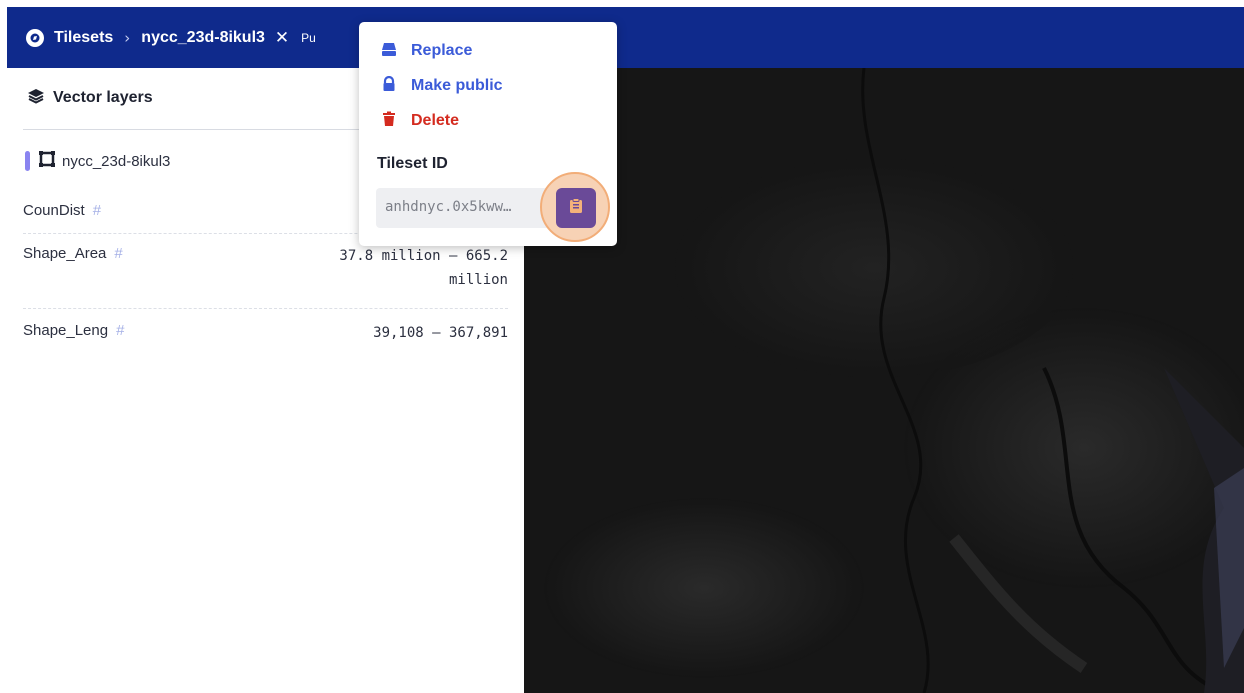 This screenshot has width=1244, height=693. What do you see at coordinates (625, 37) in the screenshot?
I see `top-bar: Tilesets › nycc_23d-8ikul3 ✕ Pu` at bounding box center [625, 37].